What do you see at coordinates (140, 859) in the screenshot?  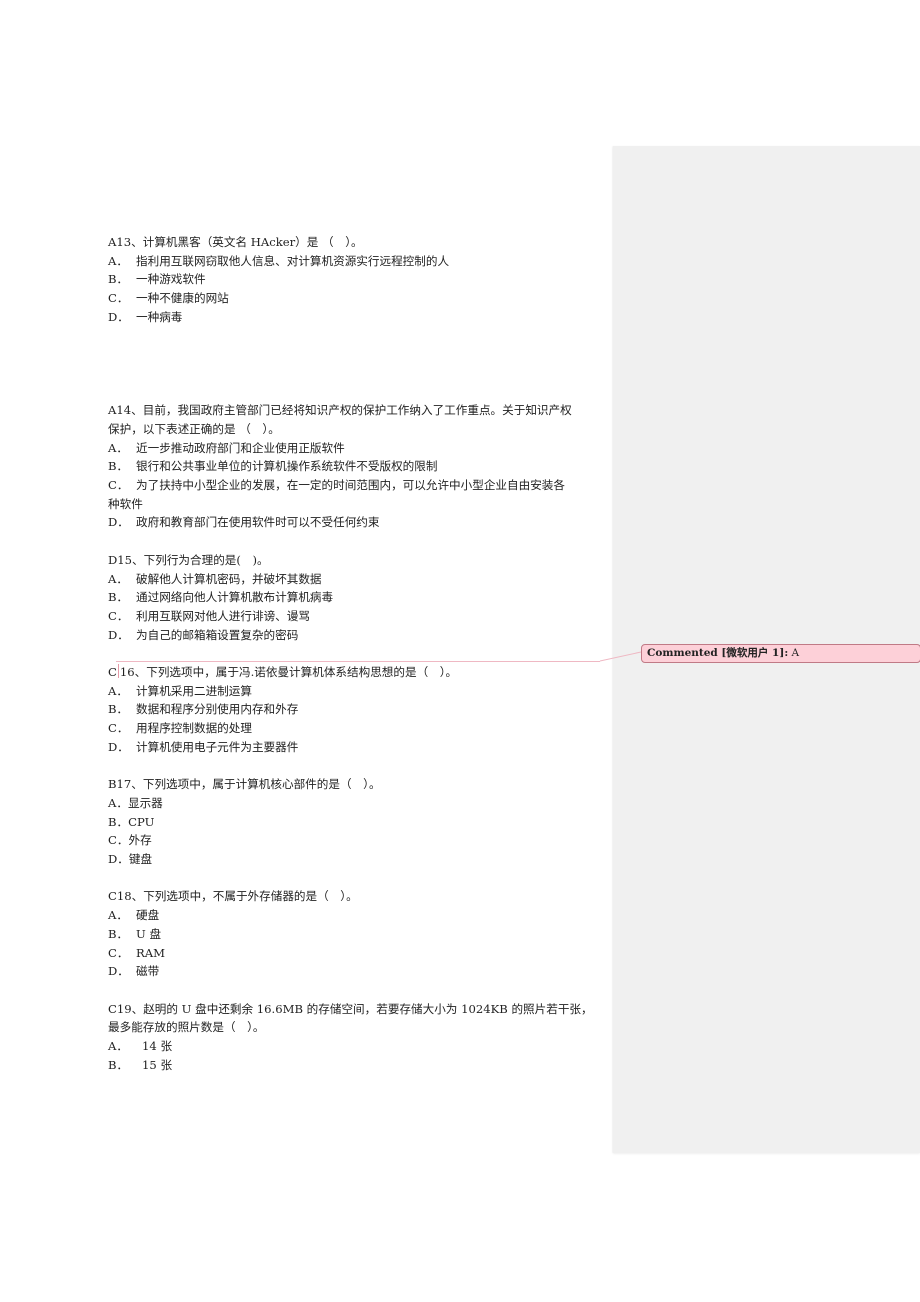 I see `option-text: 键盘` at bounding box center [140, 859].